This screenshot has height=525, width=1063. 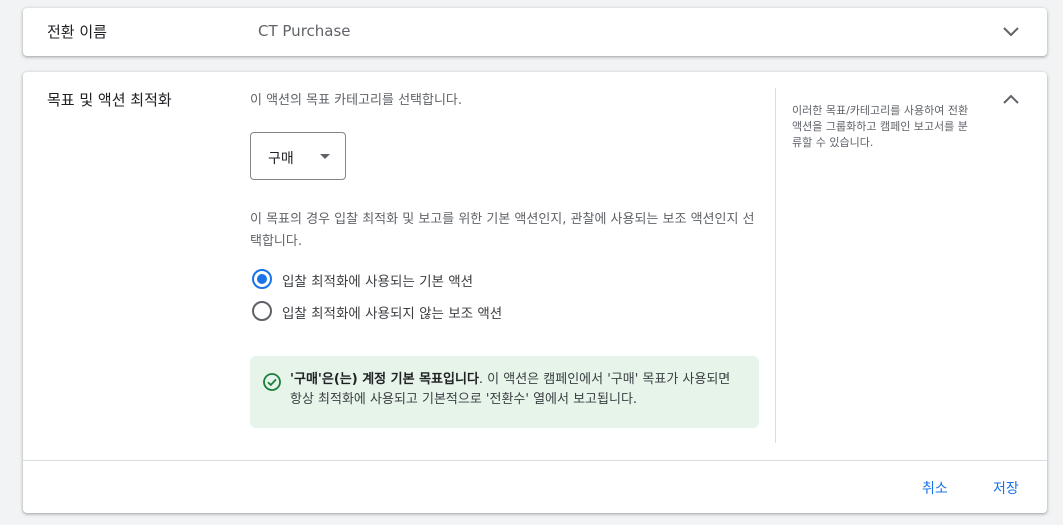 I want to click on footer-divider, so click(x=535, y=460).